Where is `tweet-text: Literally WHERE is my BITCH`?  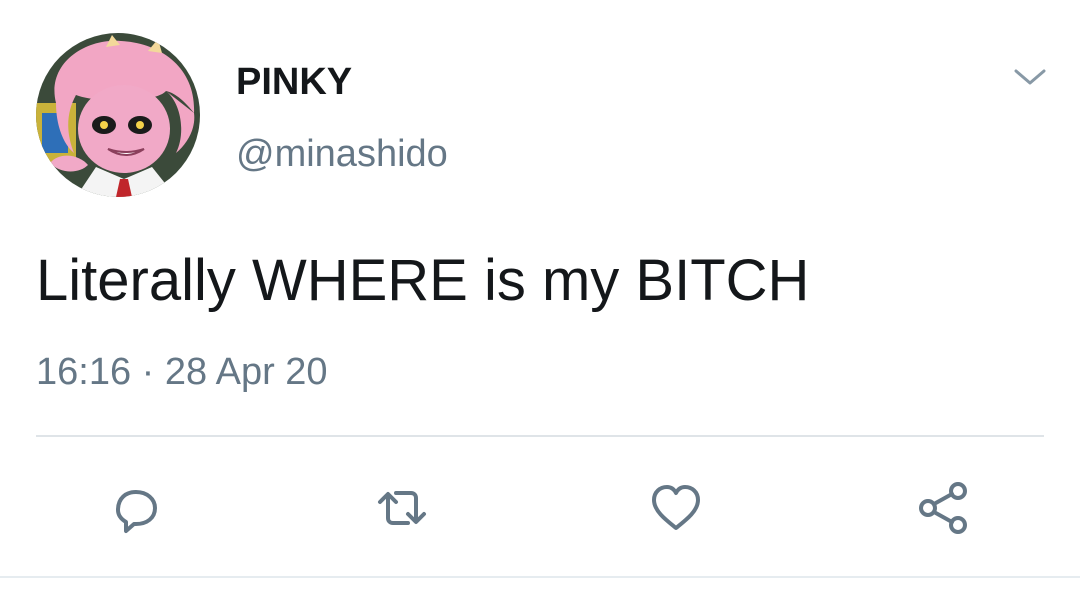 tweet-text: Literally WHERE is my BITCH is located at coordinates (423, 280).